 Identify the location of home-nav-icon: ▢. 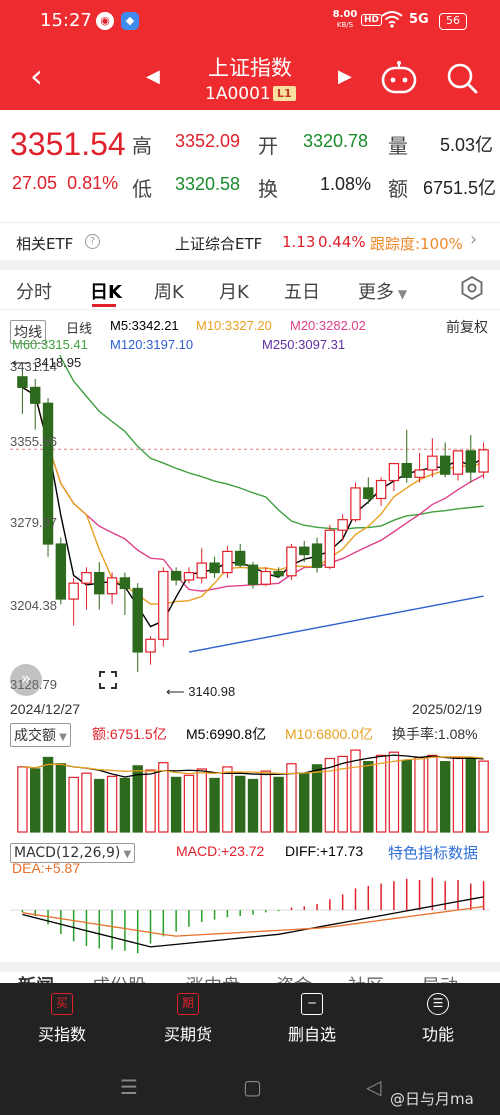
(252, 1087).